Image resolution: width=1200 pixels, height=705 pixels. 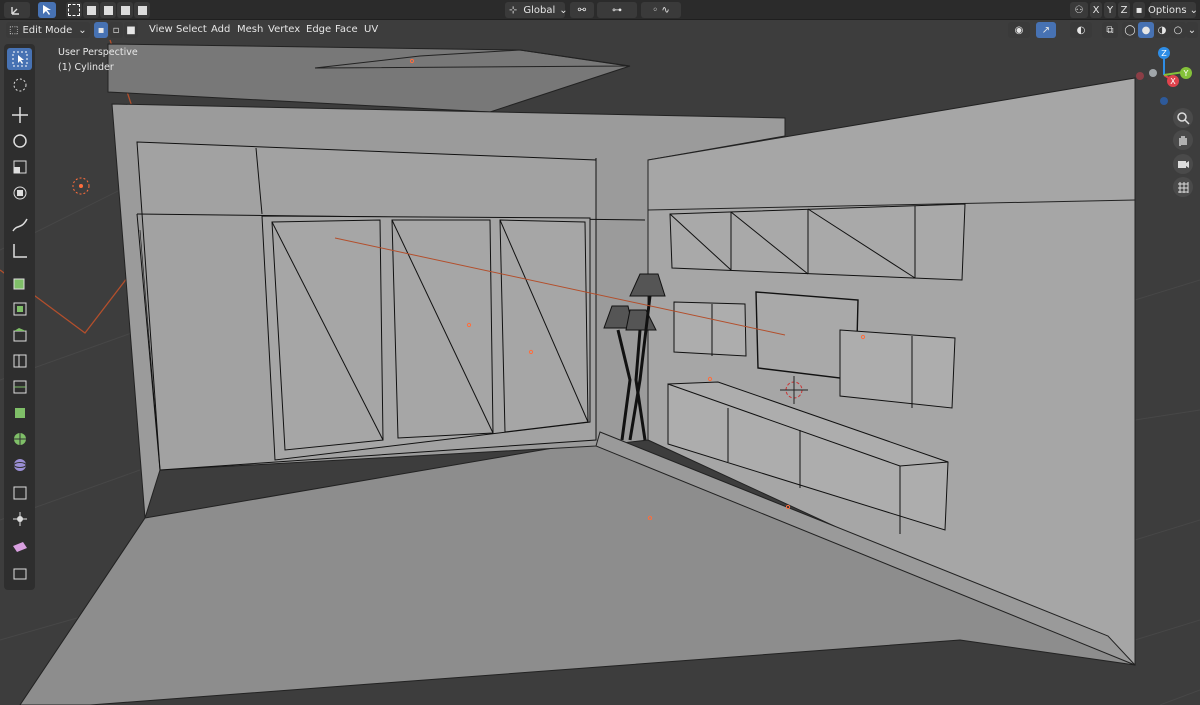 What do you see at coordinates (125, 10) in the screenshot?
I see `select-invert-button` at bounding box center [125, 10].